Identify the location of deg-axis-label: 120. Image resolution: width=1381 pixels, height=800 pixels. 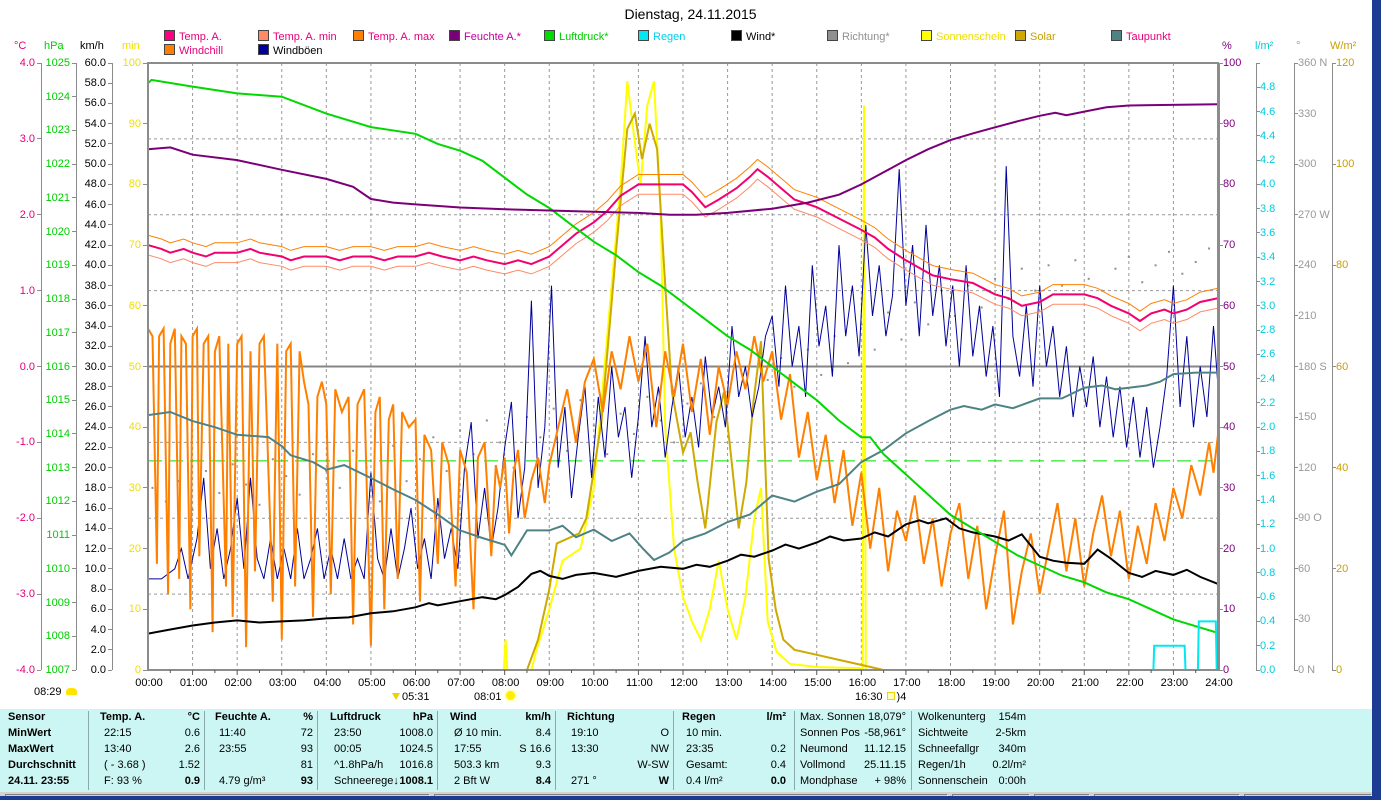
(1307, 467).